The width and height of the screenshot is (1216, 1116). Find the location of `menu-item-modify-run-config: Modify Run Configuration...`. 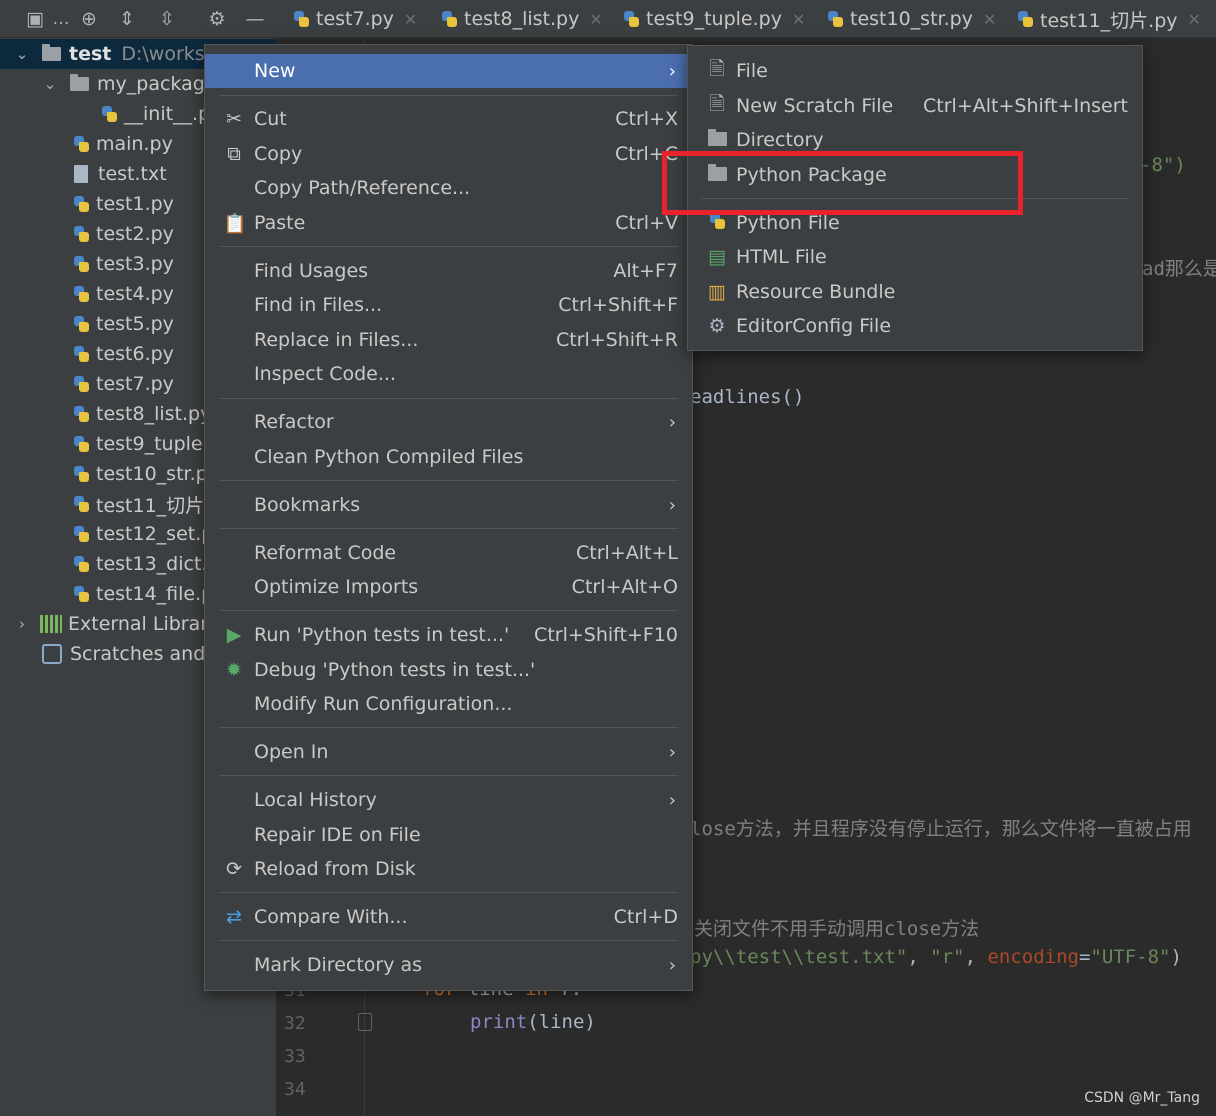

menu-item-modify-run-config: Modify Run Configuration... is located at coordinates (448, 704).